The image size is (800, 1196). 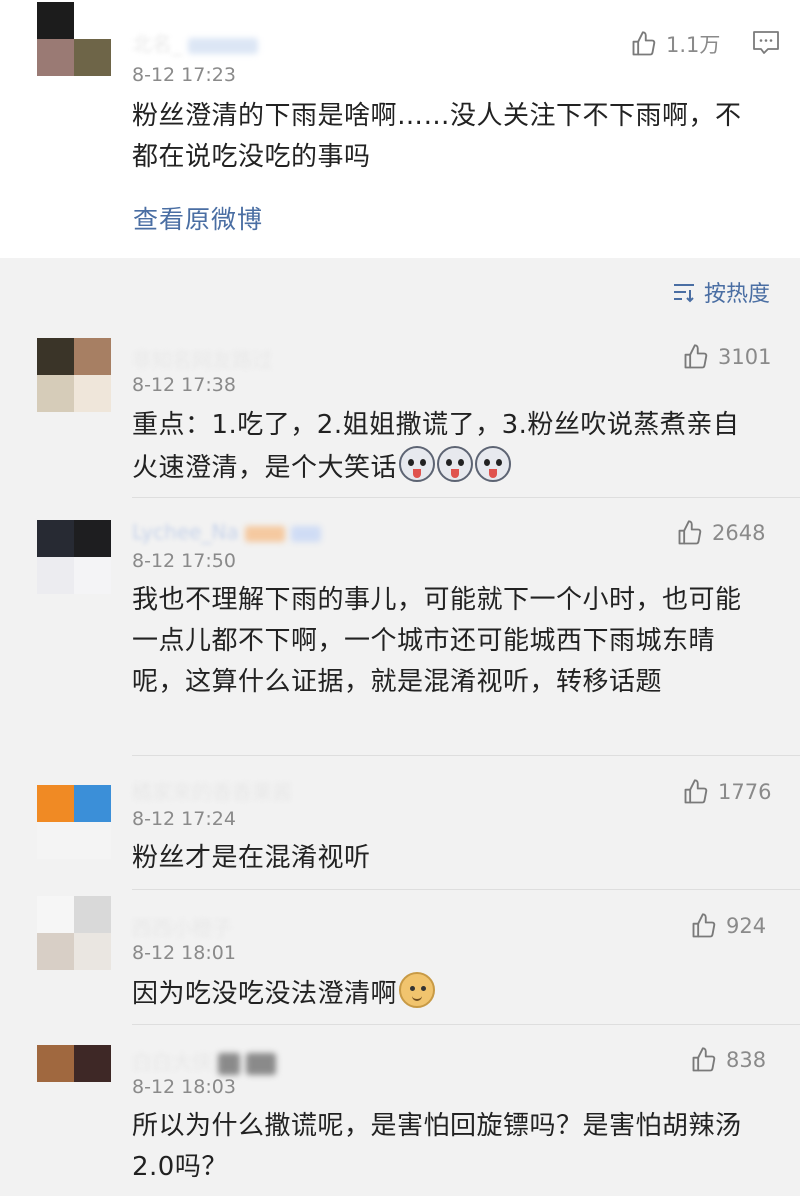 I want to click on post-content: 粉丝澄清的下雨是啥啊……没人关注下不下雨啊，不都在说吃没吃的事吗, so click(x=437, y=136).